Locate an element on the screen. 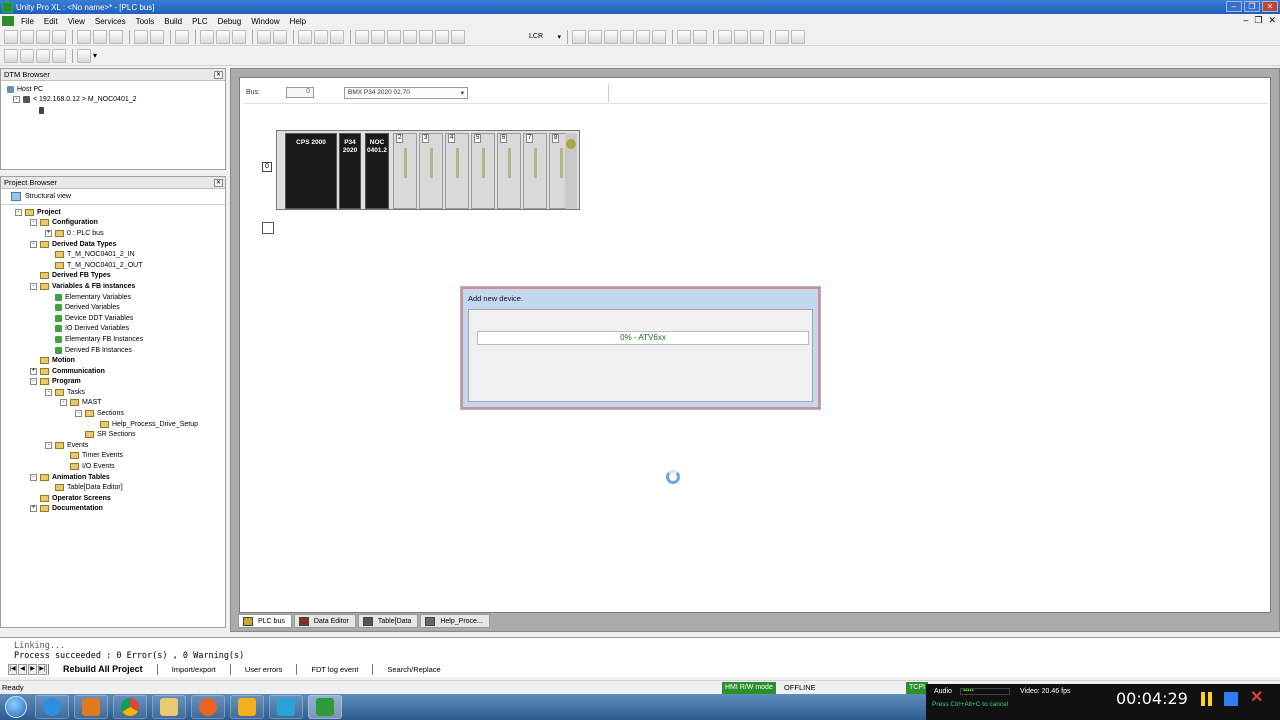  menu-view: View is located at coordinates (76, 21).